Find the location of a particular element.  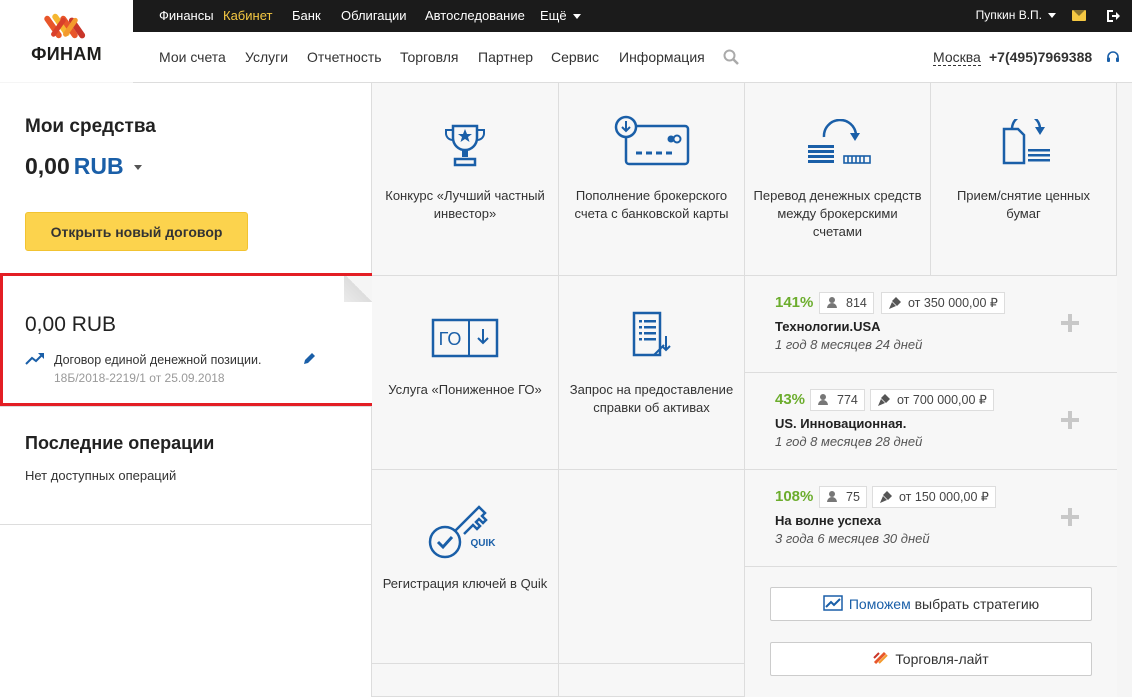

card-topup-icon is located at coordinates (651, 140).